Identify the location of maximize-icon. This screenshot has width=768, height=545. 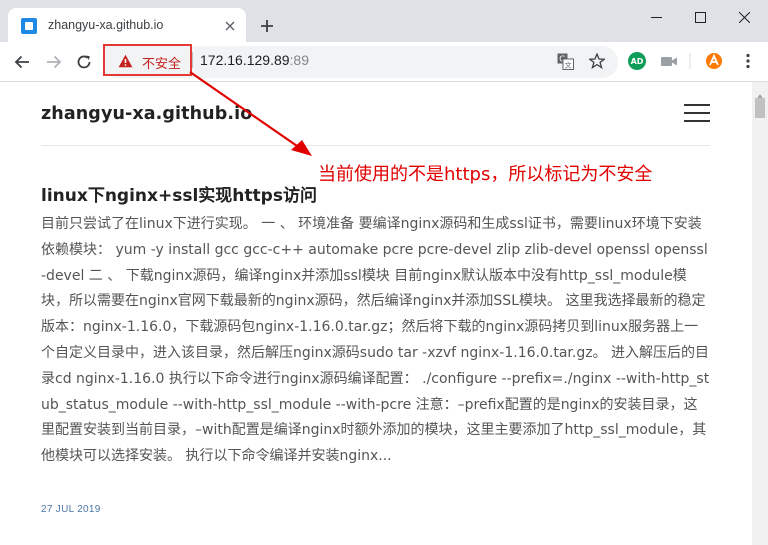
(700, 17).